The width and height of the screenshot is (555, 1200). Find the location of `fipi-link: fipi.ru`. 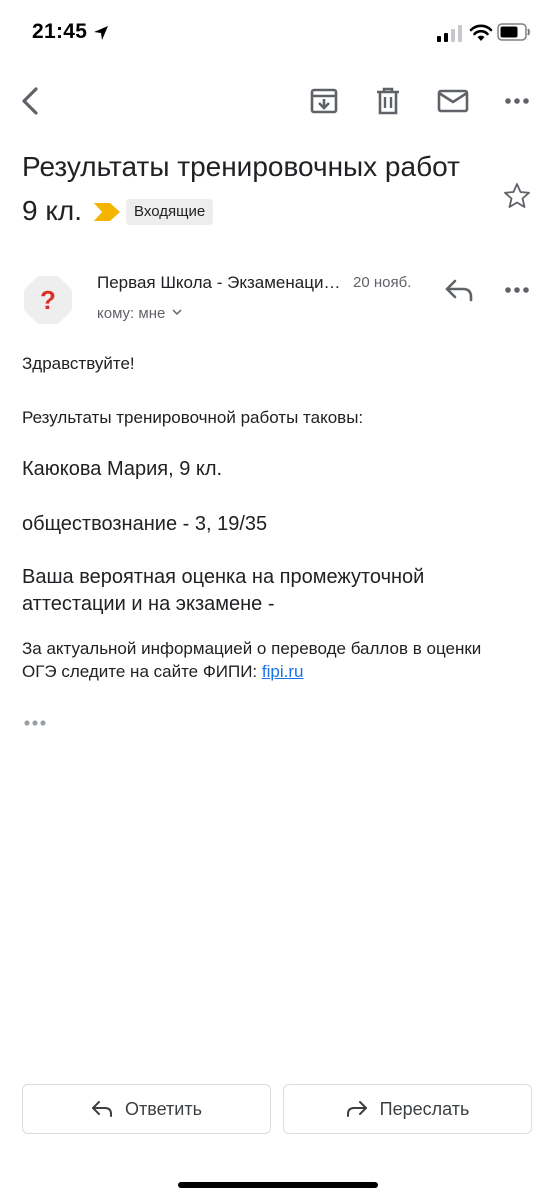

fipi-link: fipi.ru is located at coordinates (283, 671).